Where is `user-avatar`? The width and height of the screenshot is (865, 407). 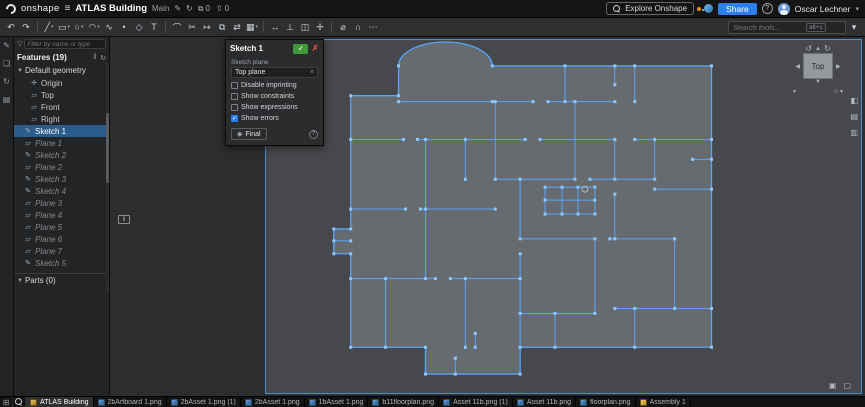 user-avatar is located at coordinates (783, 8).